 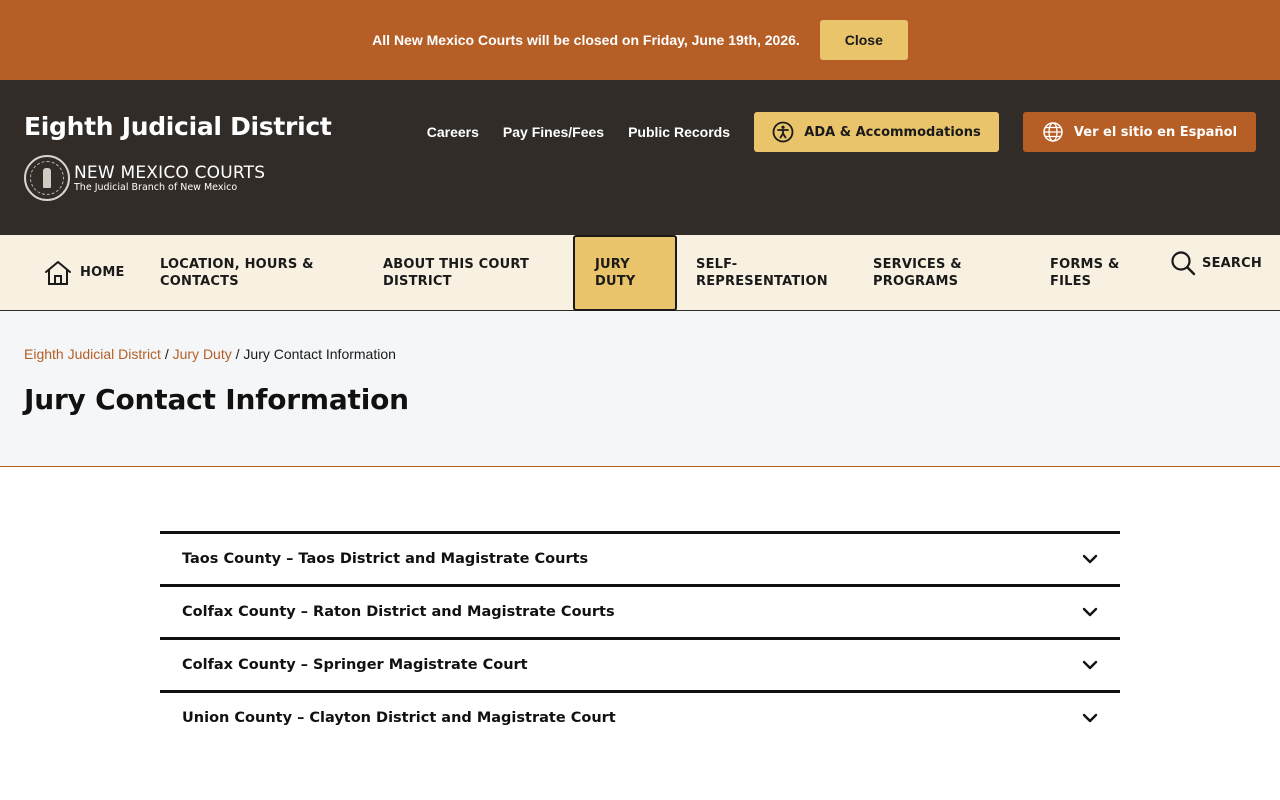 What do you see at coordinates (938, 272) in the screenshot?
I see `nav-item-services: SERVICES & PROGRAMS` at bounding box center [938, 272].